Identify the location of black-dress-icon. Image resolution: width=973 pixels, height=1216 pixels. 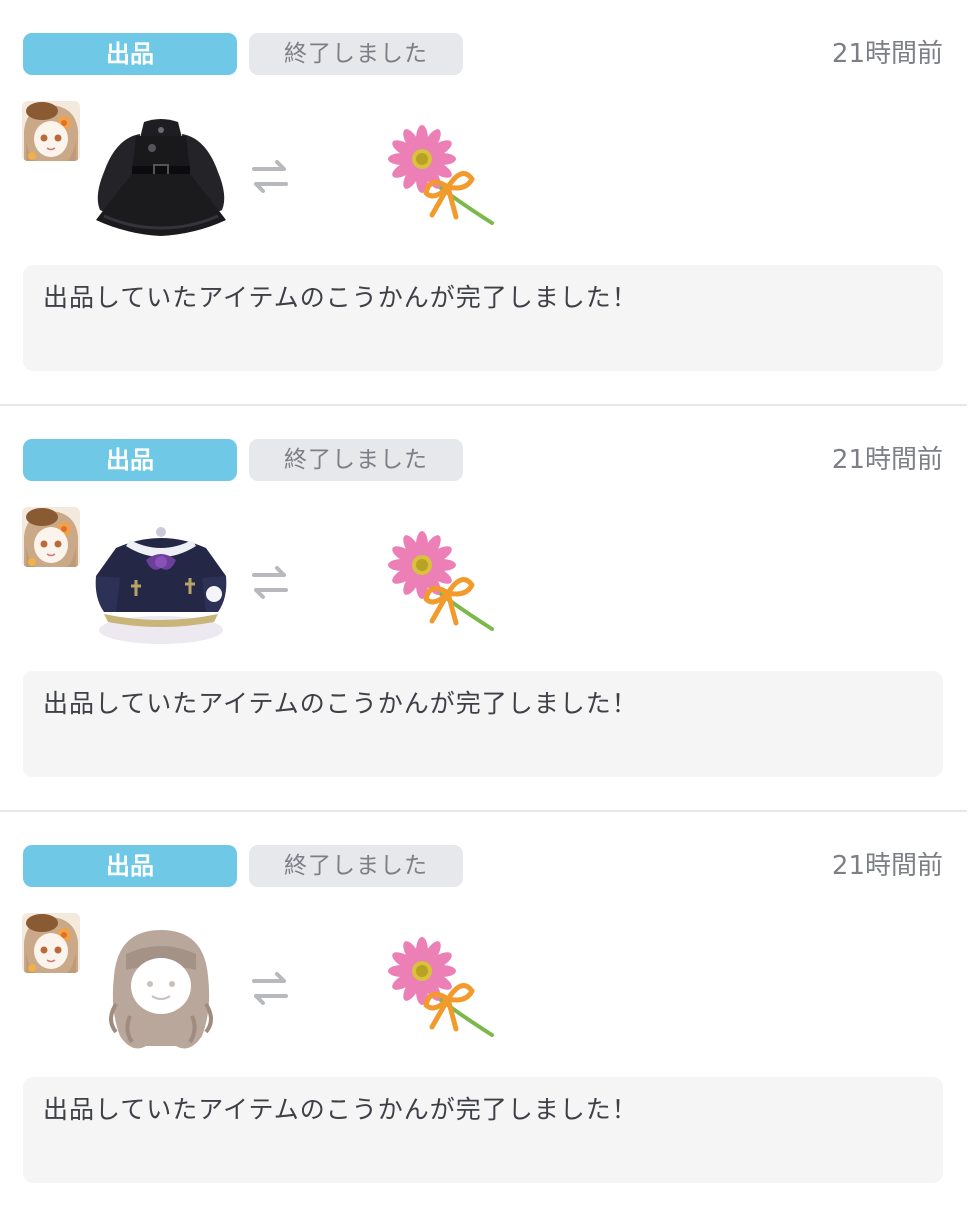
(161, 177).